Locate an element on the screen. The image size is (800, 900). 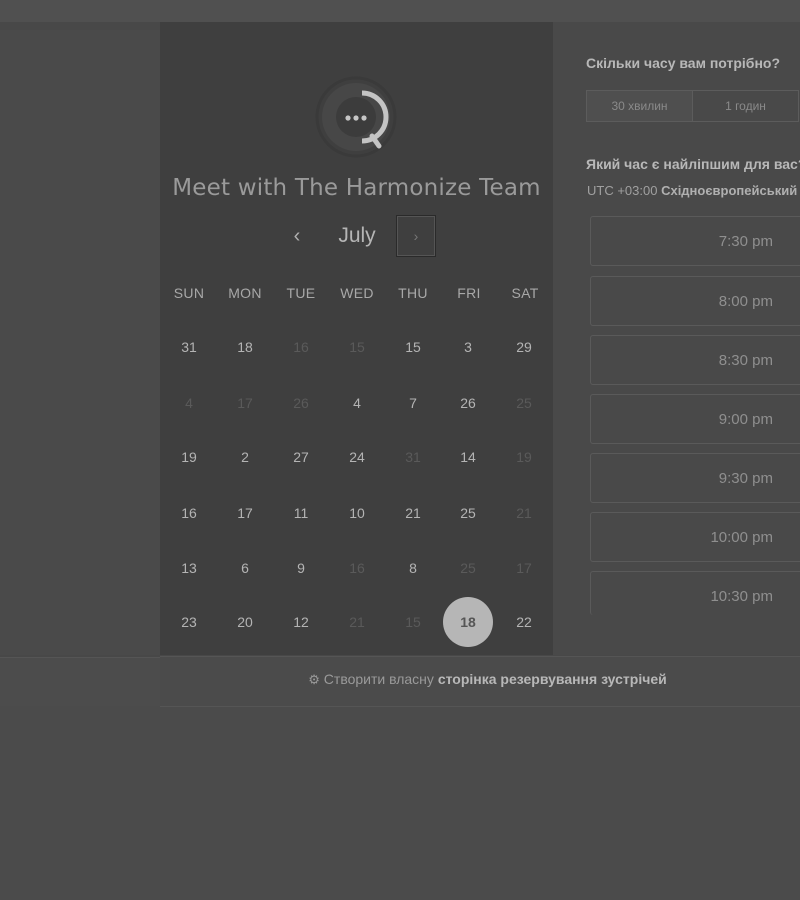
time-slot-label: 8:00 pm is located at coordinates (745, 301).